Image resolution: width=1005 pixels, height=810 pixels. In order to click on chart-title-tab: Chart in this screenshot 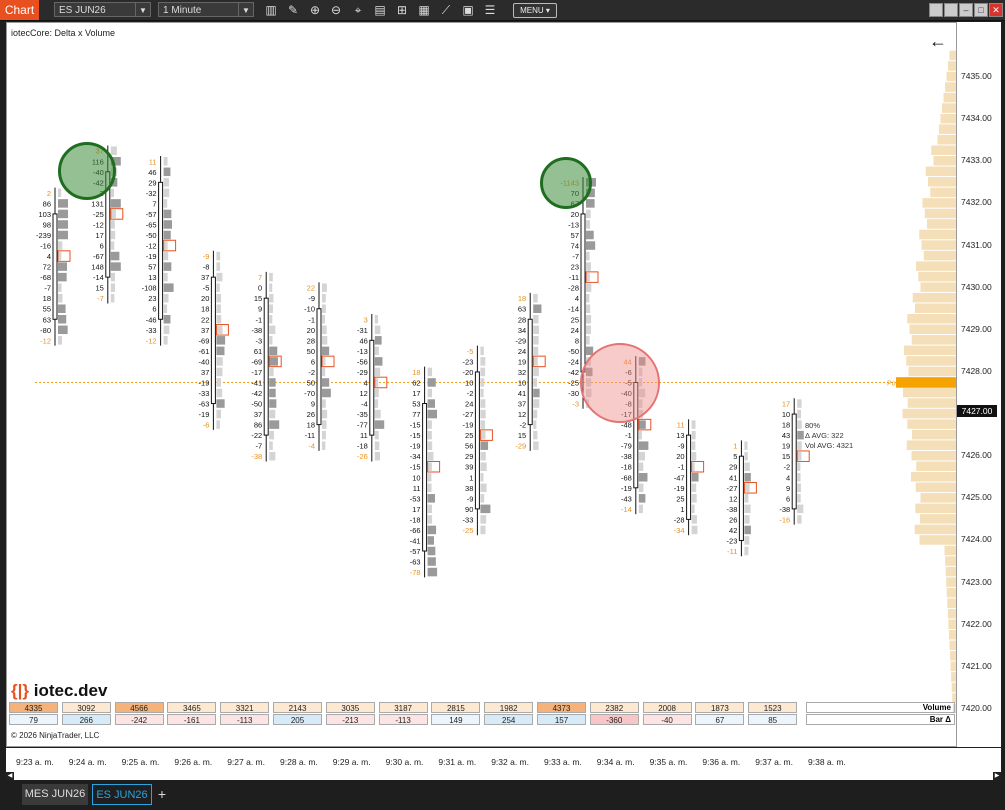, I will do `click(19, 10)`.